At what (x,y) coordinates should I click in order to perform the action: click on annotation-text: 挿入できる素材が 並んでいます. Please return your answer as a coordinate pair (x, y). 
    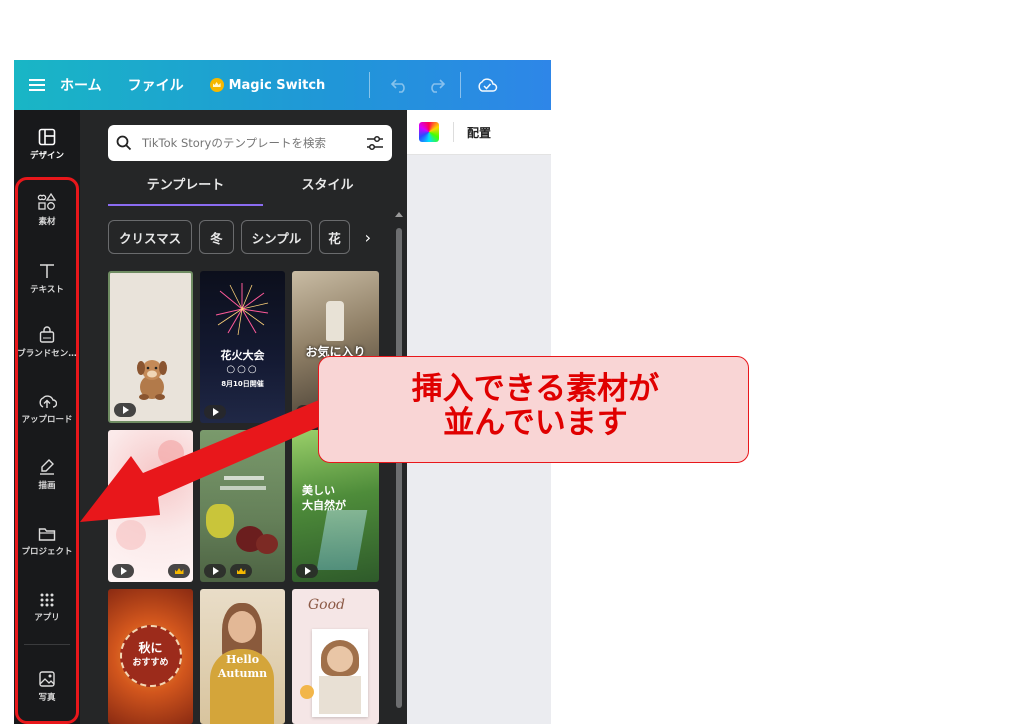
    Looking at the image, I should click on (535, 406).